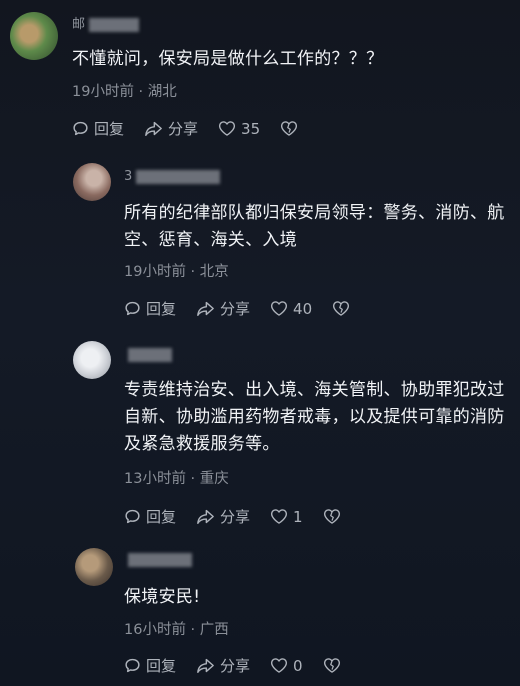 This screenshot has height=686, width=520. Describe the element at coordinates (124, 92) in the screenshot. I see `comment-meta: 19小时前 · 湖北` at that location.